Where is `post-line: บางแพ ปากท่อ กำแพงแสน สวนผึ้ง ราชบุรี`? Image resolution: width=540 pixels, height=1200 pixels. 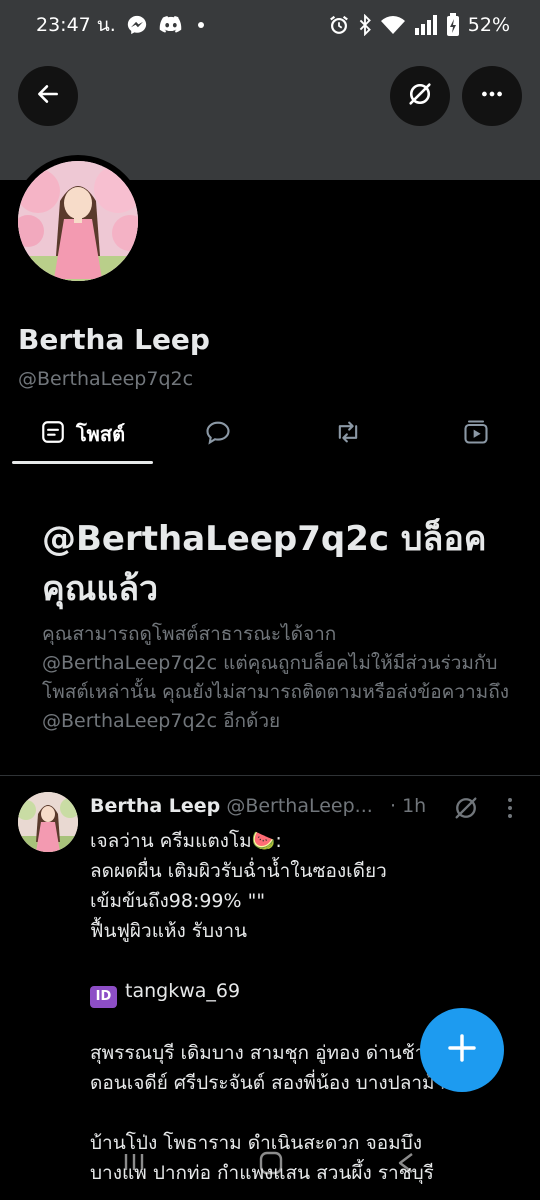
post-line: บางแพ ปากท่อ กำแพงแสน สวนผึ้ง ราชบุรี is located at coordinates (262, 1173).